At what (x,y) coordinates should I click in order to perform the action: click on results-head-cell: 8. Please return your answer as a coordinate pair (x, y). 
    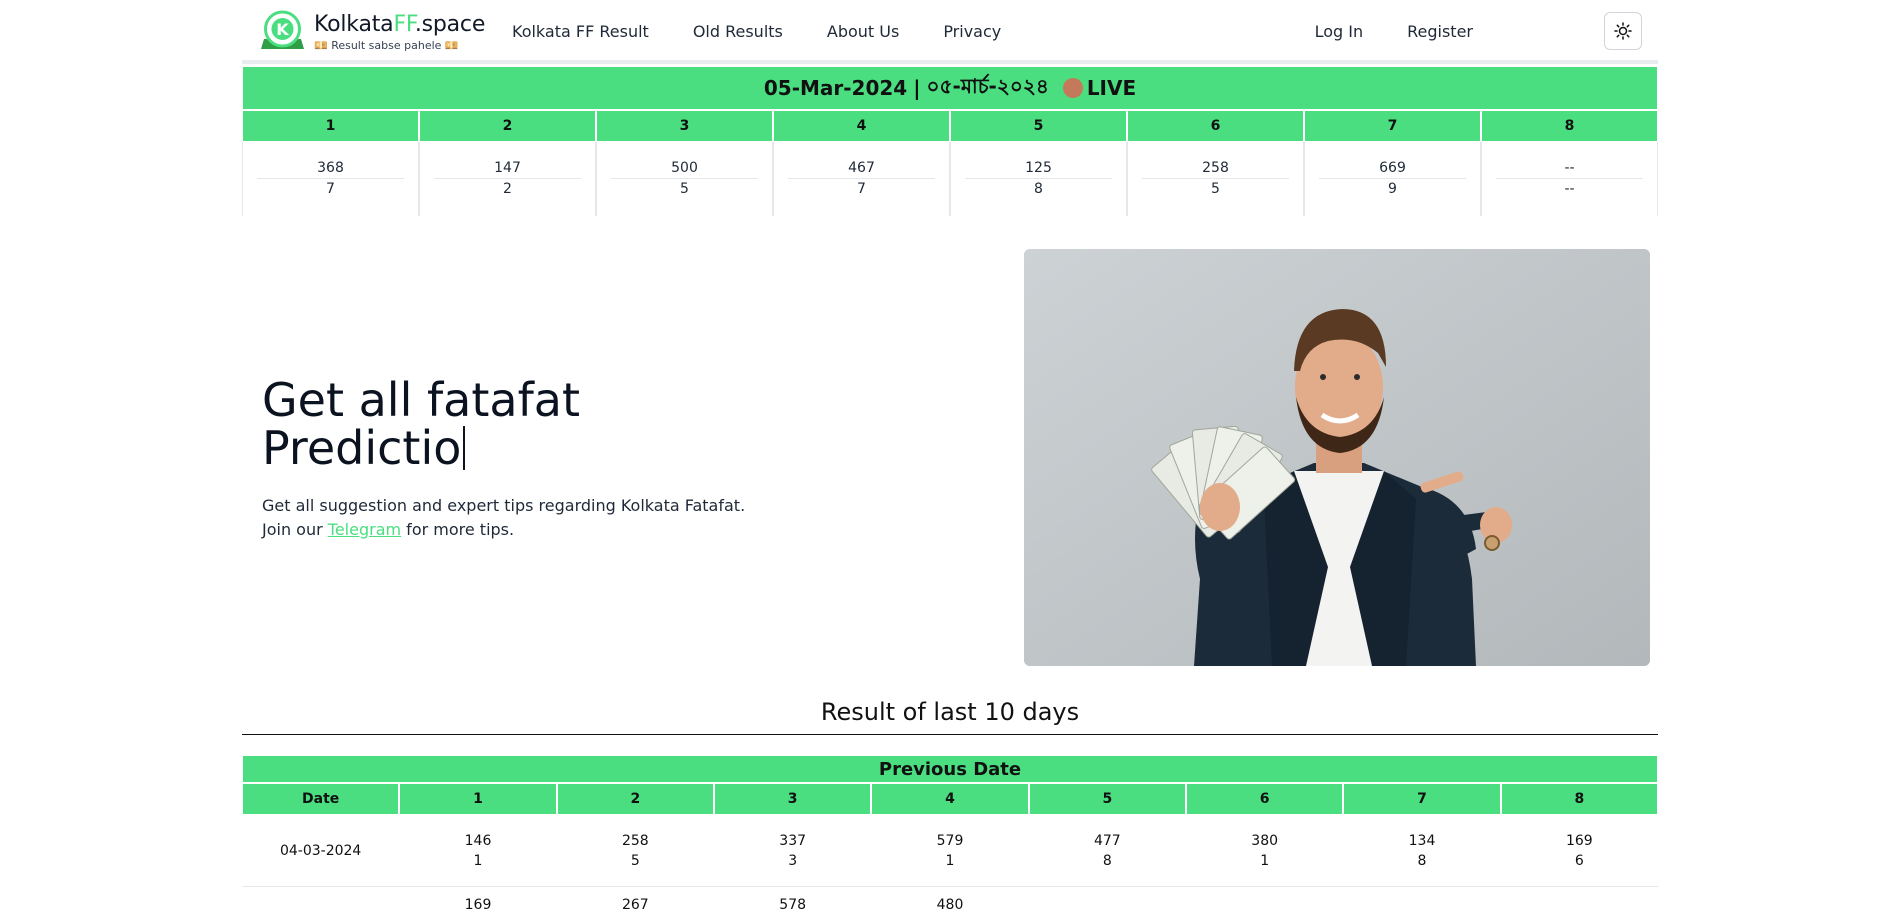
    Looking at the image, I should click on (1579, 799).